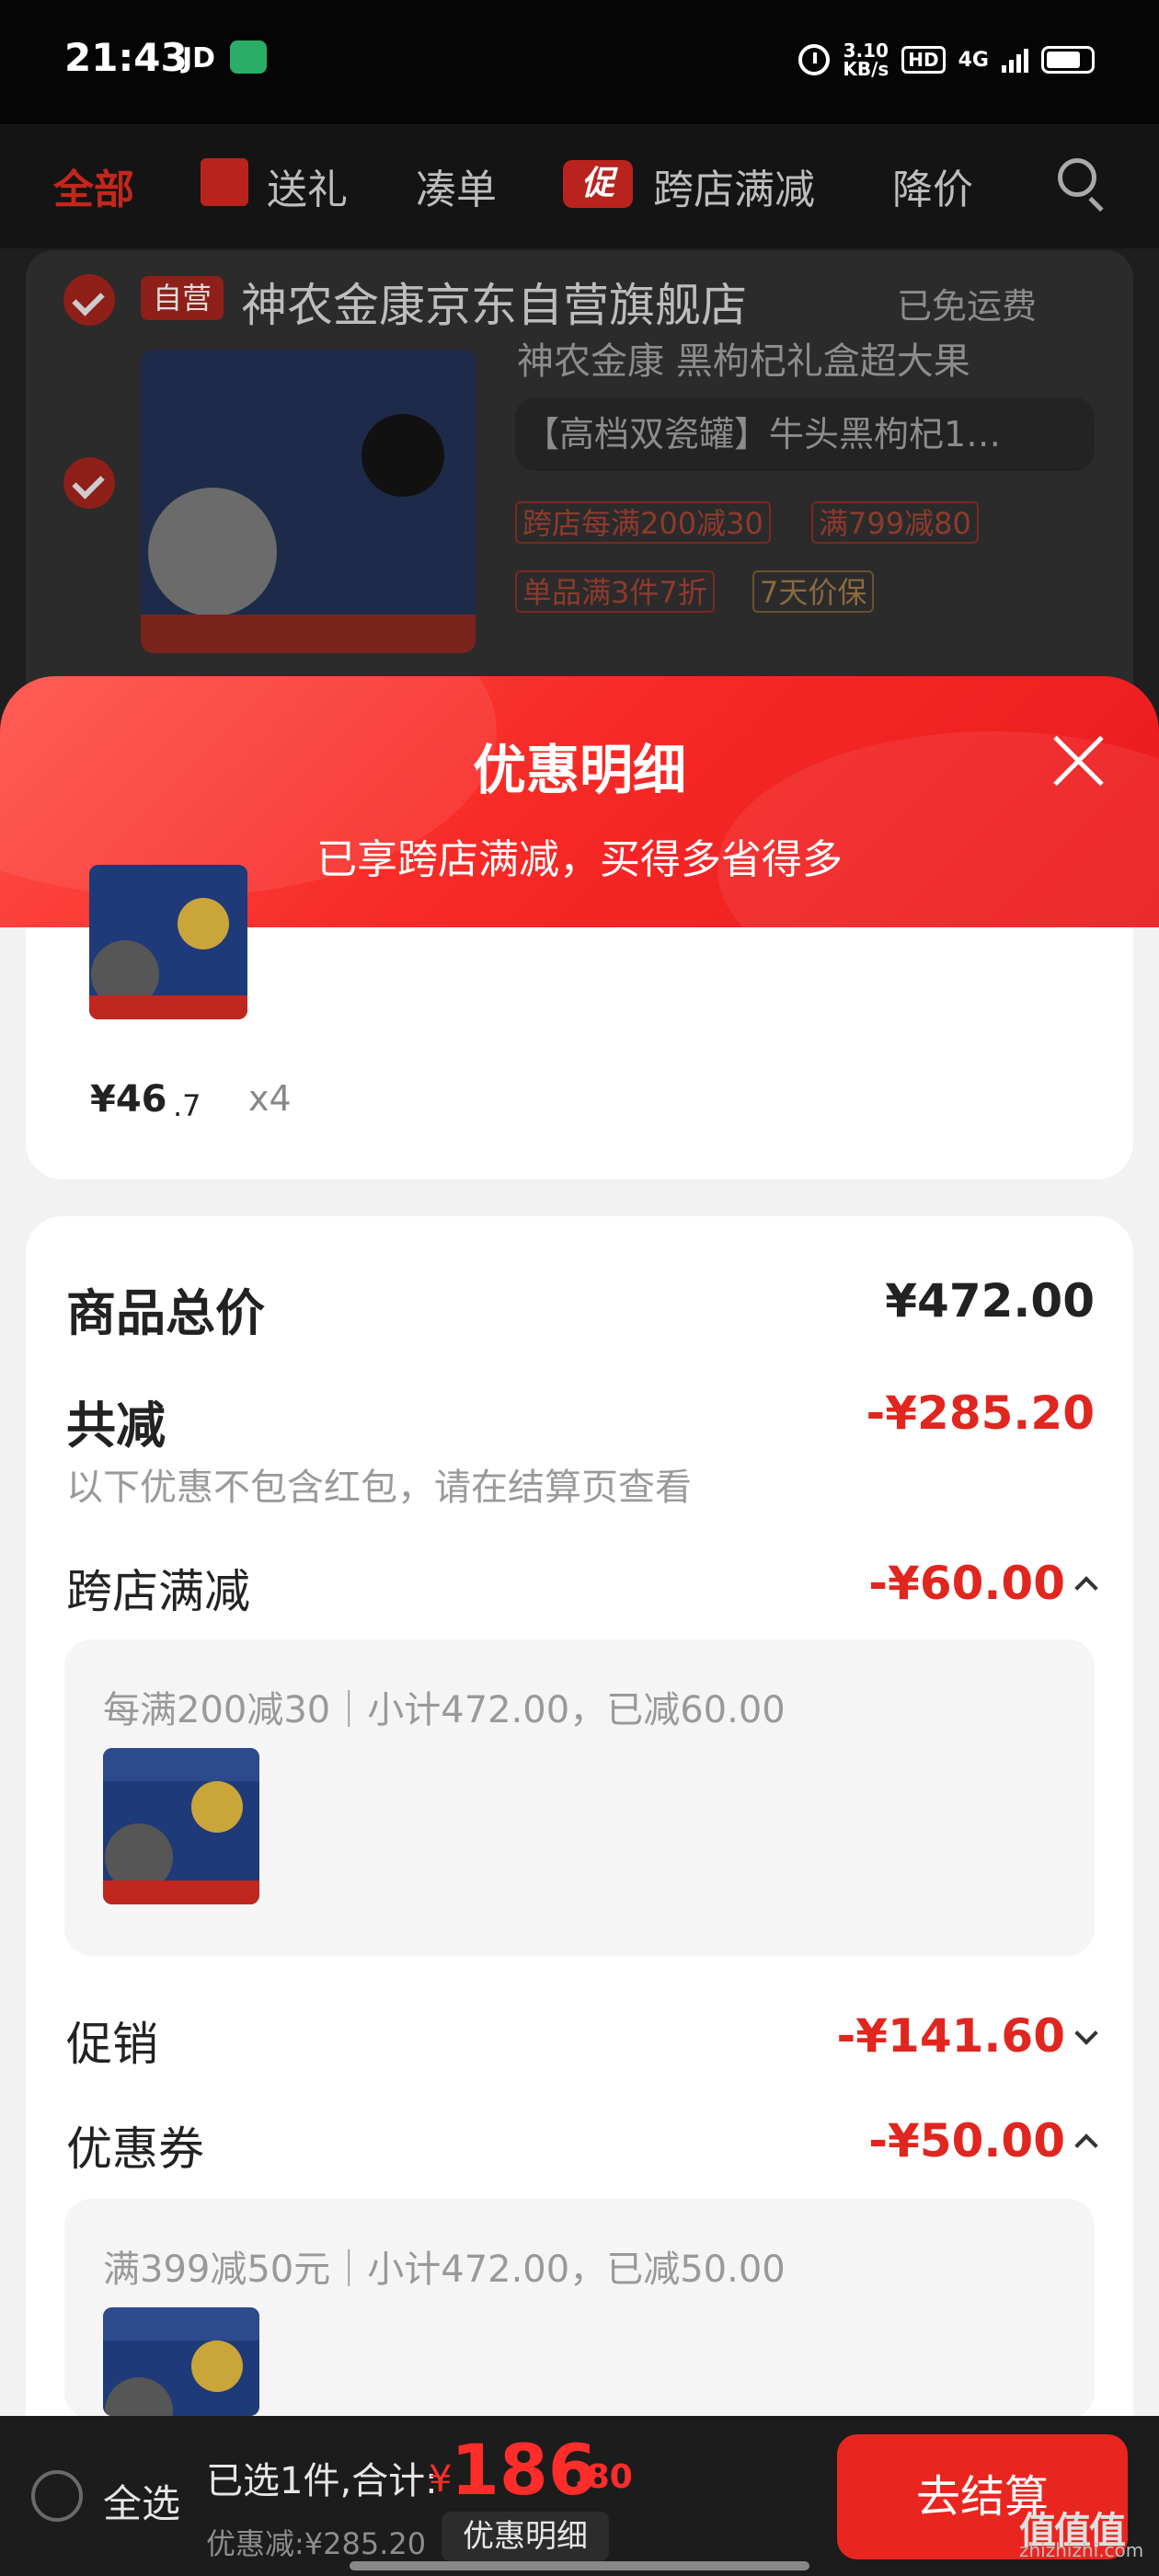  Describe the element at coordinates (643, 522) in the screenshot. I see `promo-tag: 跨店每满200减30` at that location.